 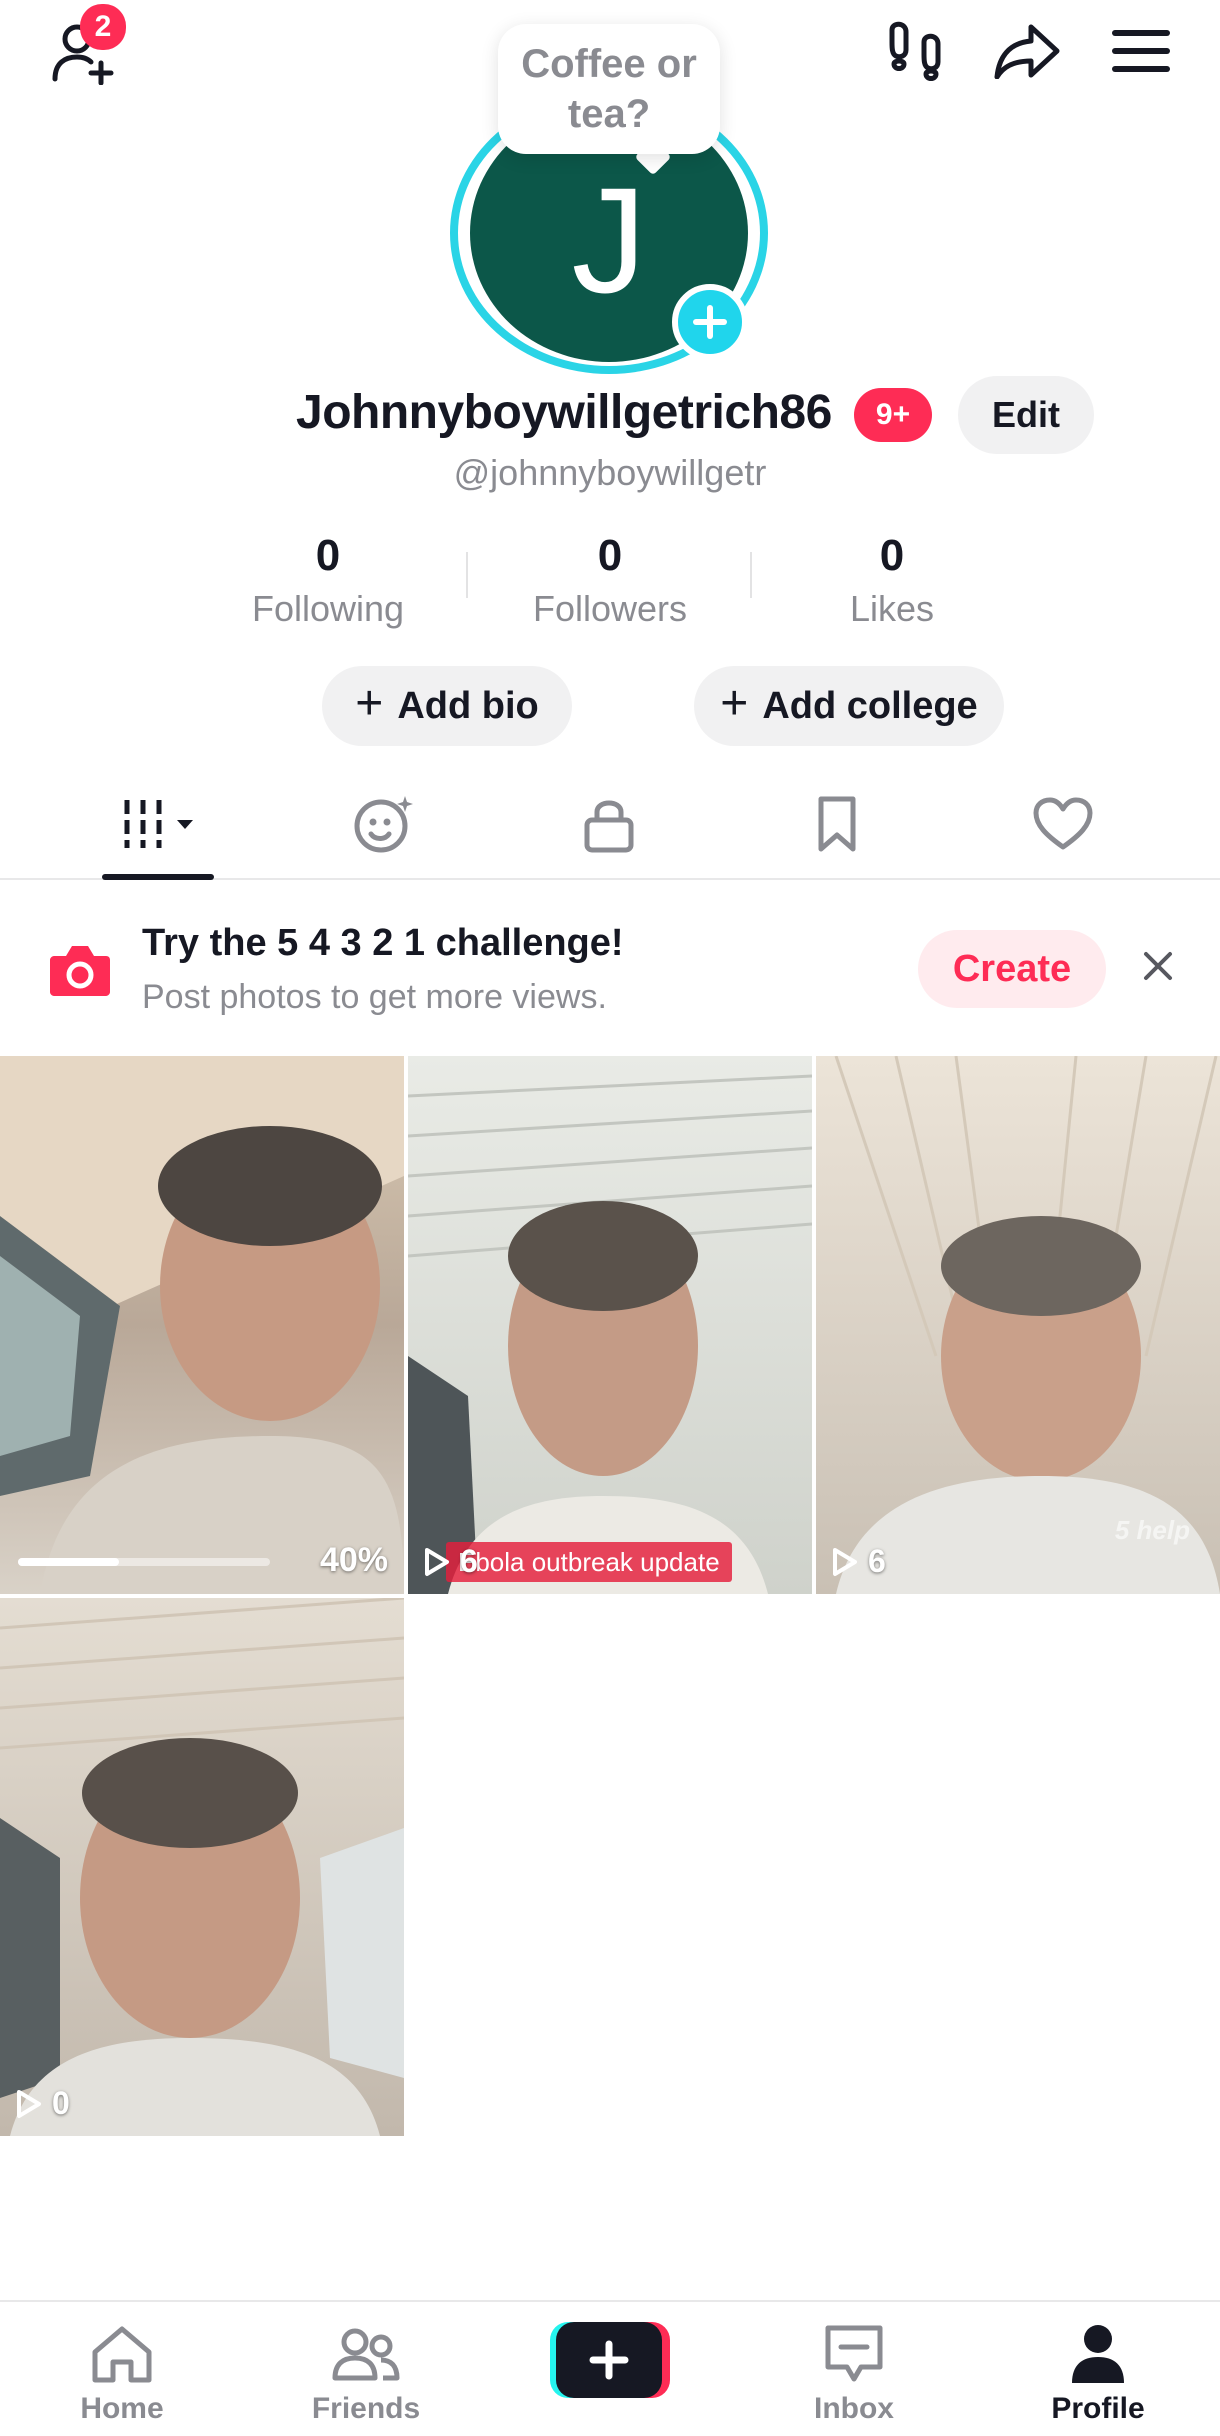 I want to click on nav-friends: Friends, so click(x=366, y=2369).